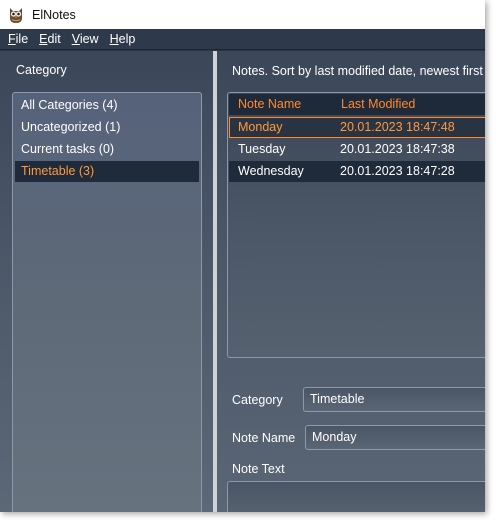 Image resolution: width=496 pixels, height=520 pixels. What do you see at coordinates (257, 400) in the screenshot?
I see `category-field-label: Category` at bounding box center [257, 400].